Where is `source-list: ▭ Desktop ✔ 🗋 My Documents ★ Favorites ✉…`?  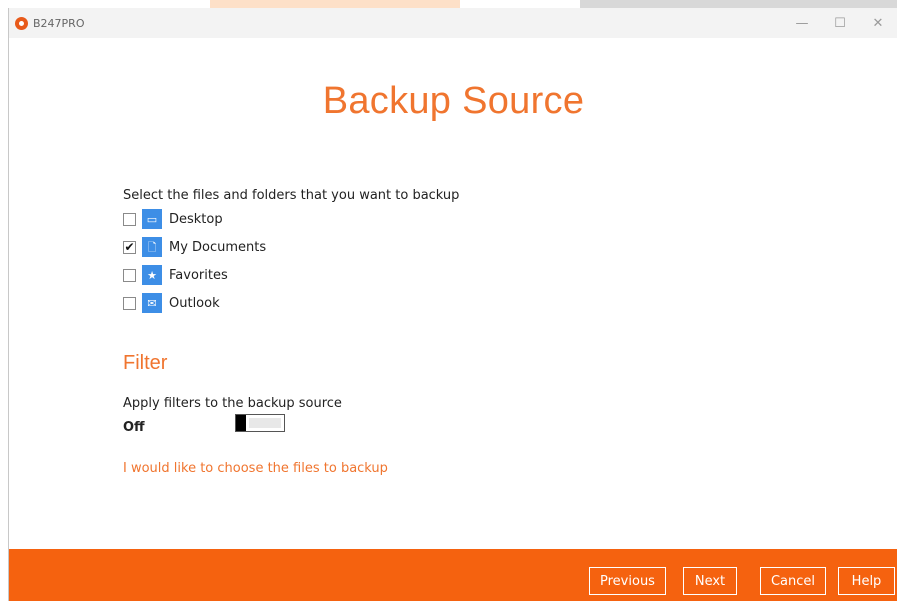
source-list: ▭ Desktop ✔ 🗋 My Documents ★ Favorites ✉… is located at coordinates (194, 261).